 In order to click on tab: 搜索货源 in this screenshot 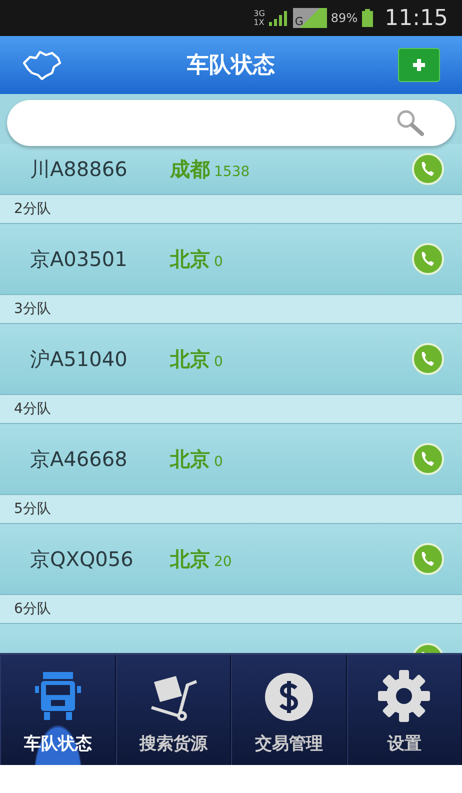, I will do `click(173, 710)`.